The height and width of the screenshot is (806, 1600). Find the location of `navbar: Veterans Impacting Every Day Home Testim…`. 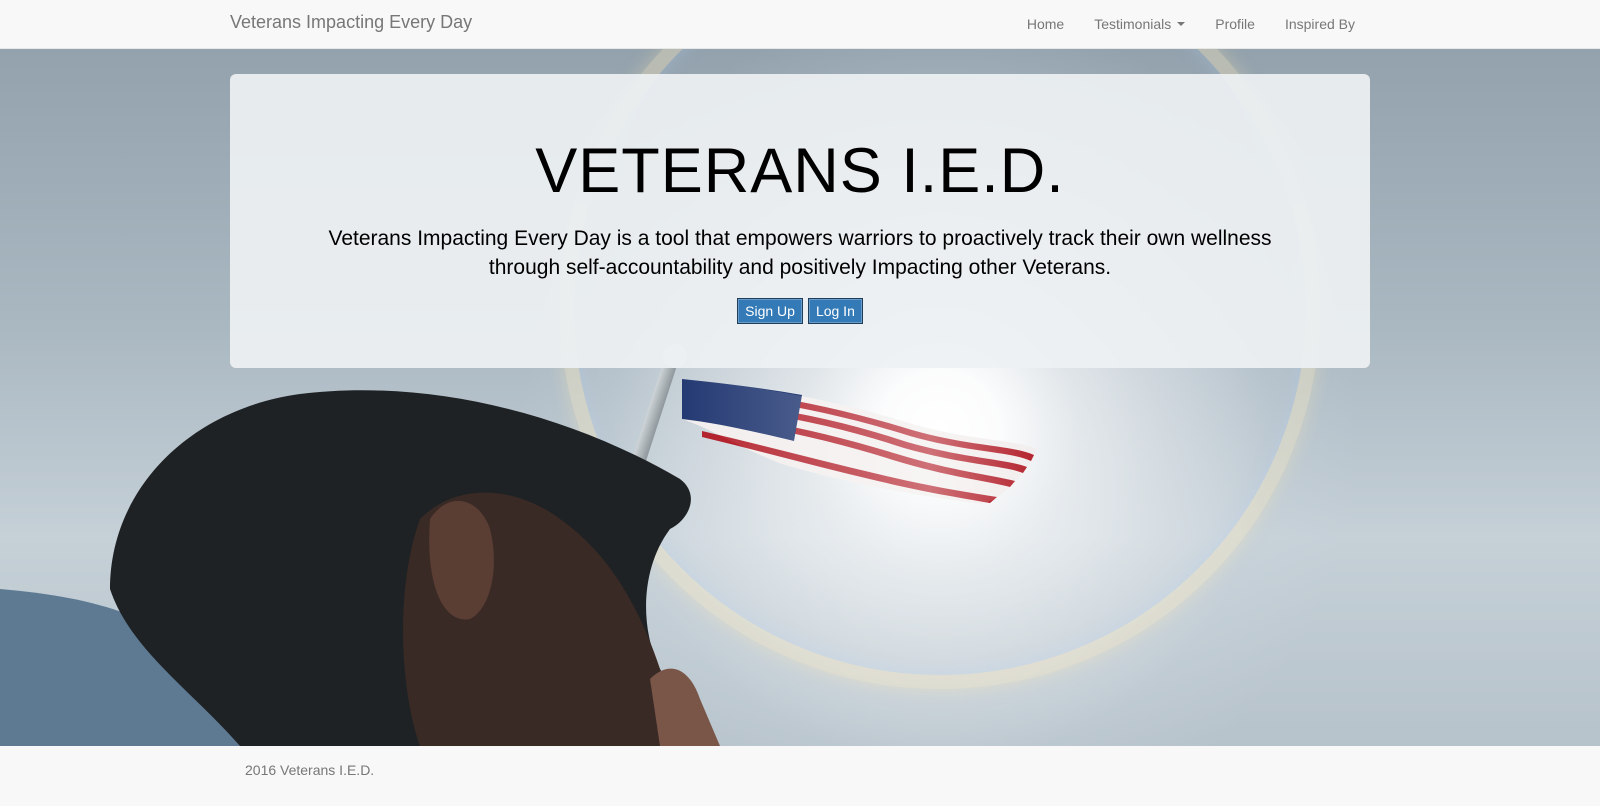

navbar: Veterans Impacting Every Day Home Testim… is located at coordinates (800, 24).